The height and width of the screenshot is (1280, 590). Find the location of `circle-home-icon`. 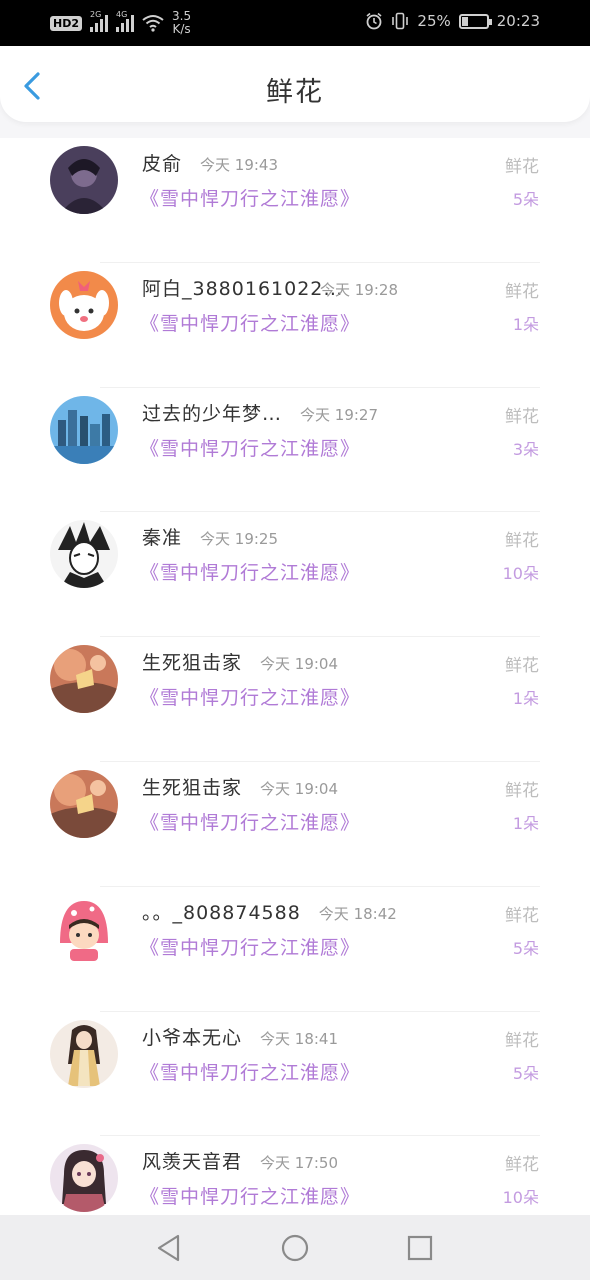

circle-home-icon is located at coordinates (295, 1248).